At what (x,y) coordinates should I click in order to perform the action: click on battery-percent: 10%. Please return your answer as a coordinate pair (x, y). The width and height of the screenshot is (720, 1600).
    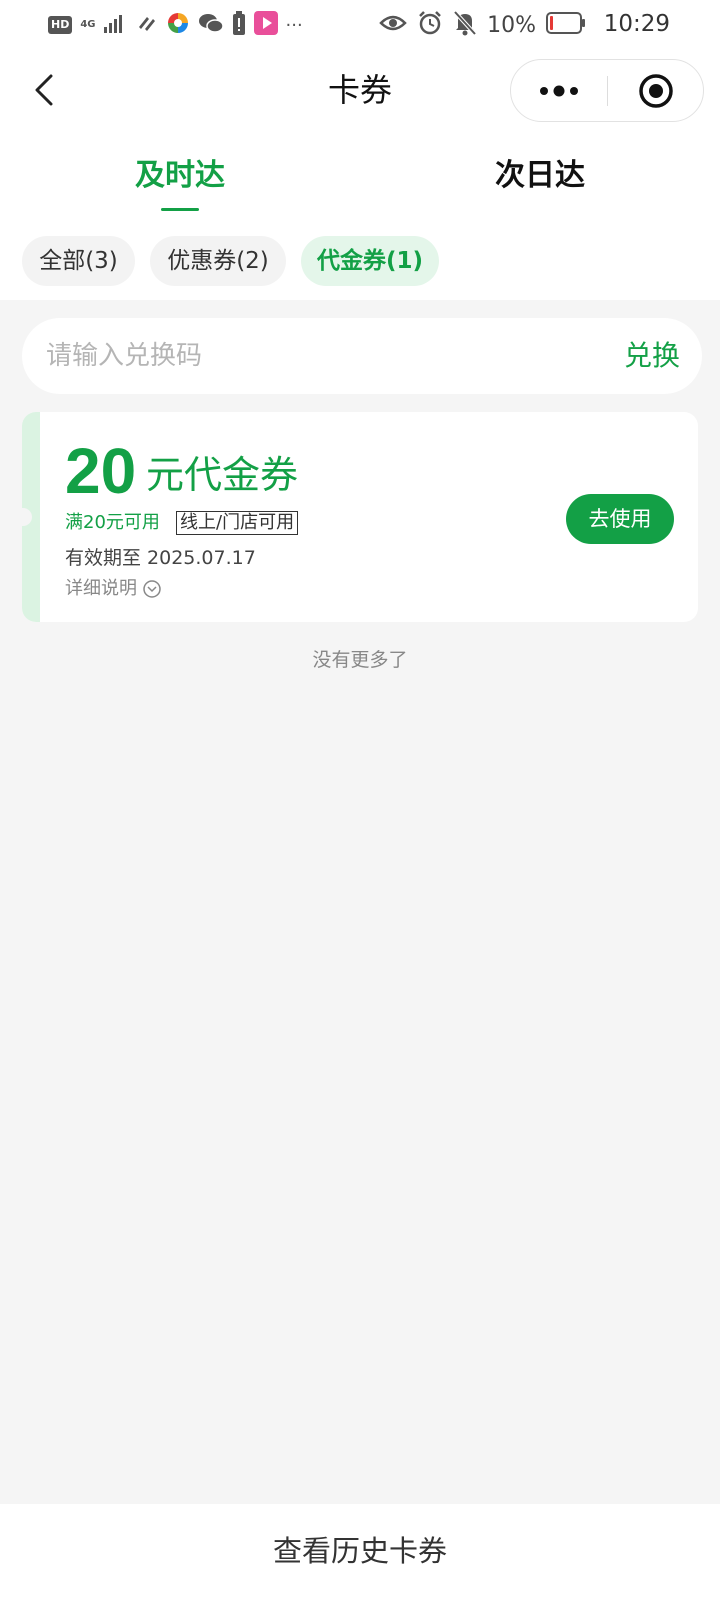
    Looking at the image, I should click on (511, 25).